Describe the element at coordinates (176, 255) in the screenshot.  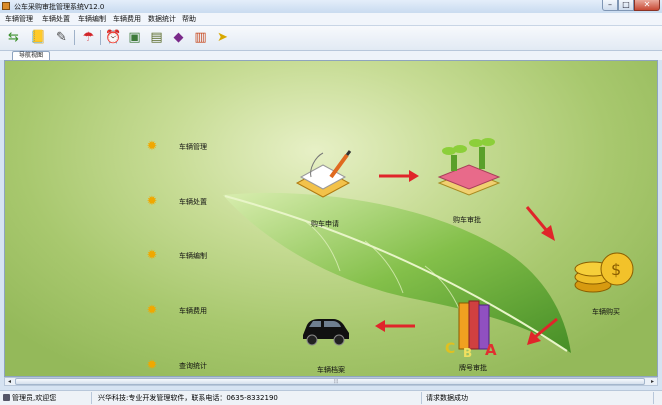
I see `nav-item-vehicle-establishment: ✹ 车辆编制` at that location.